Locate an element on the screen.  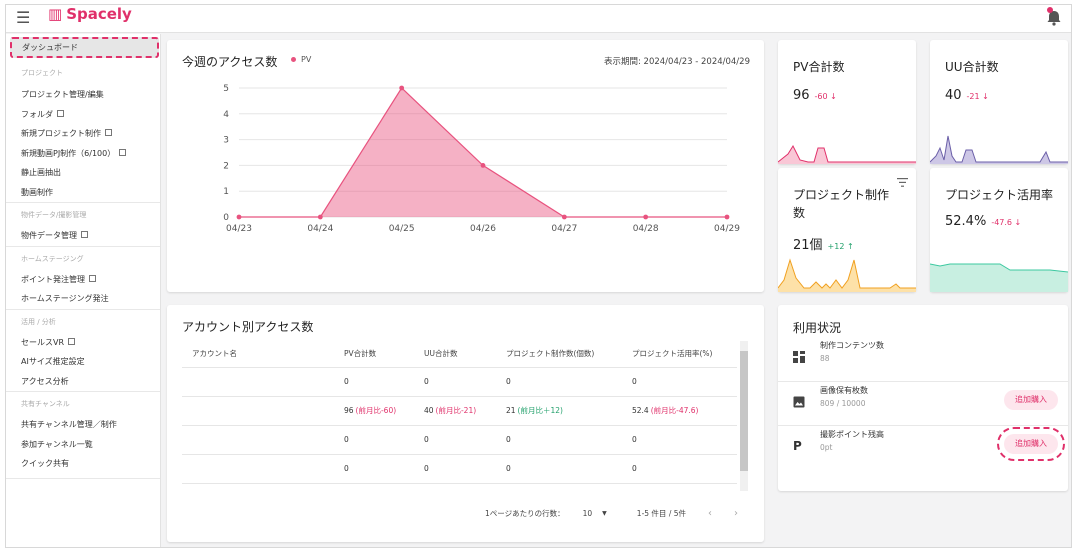
pv-total-value: 96 is located at coordinates (801, 95).